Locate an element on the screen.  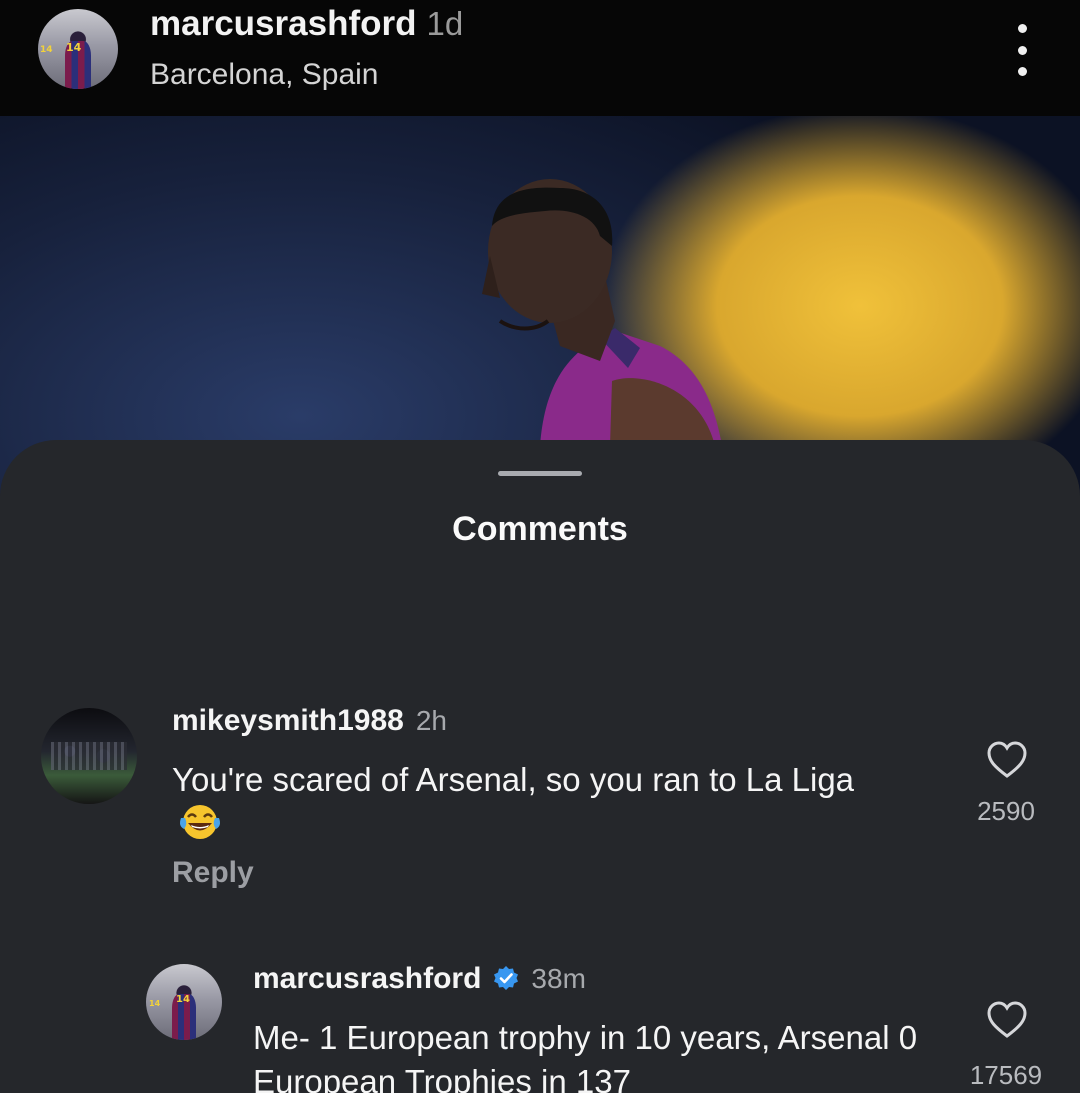
post-header: 14 14 marcusrashford 1d Barcelona, Spain is located at coordinates (540, 58).